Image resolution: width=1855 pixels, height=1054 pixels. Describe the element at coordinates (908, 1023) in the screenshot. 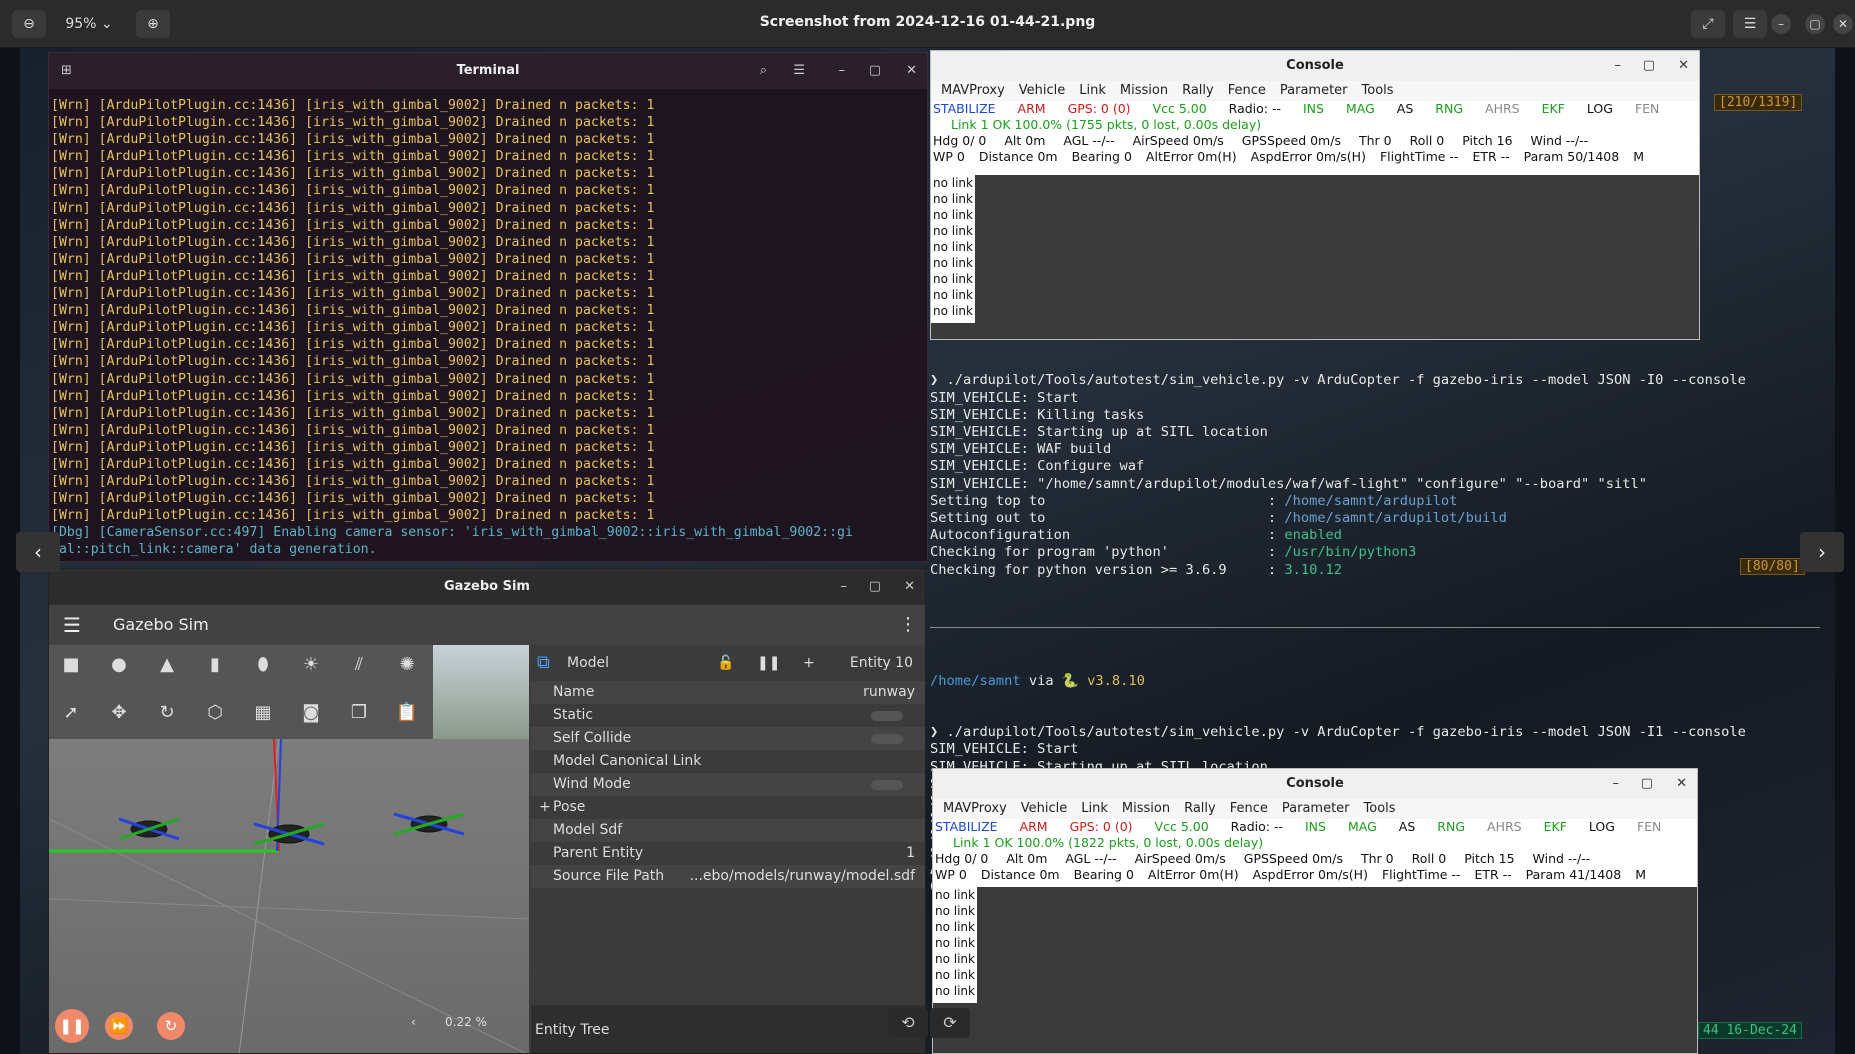

I see `rotate-left-icon: ⟲` at that location.